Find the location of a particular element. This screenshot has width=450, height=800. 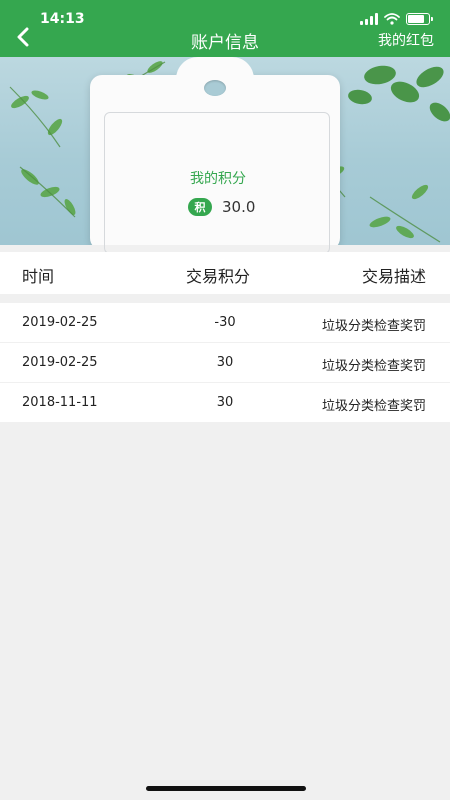

table-row: 2019-02-25 30 垃圾分类检查奖罚 is located at coordinates (225, 362).